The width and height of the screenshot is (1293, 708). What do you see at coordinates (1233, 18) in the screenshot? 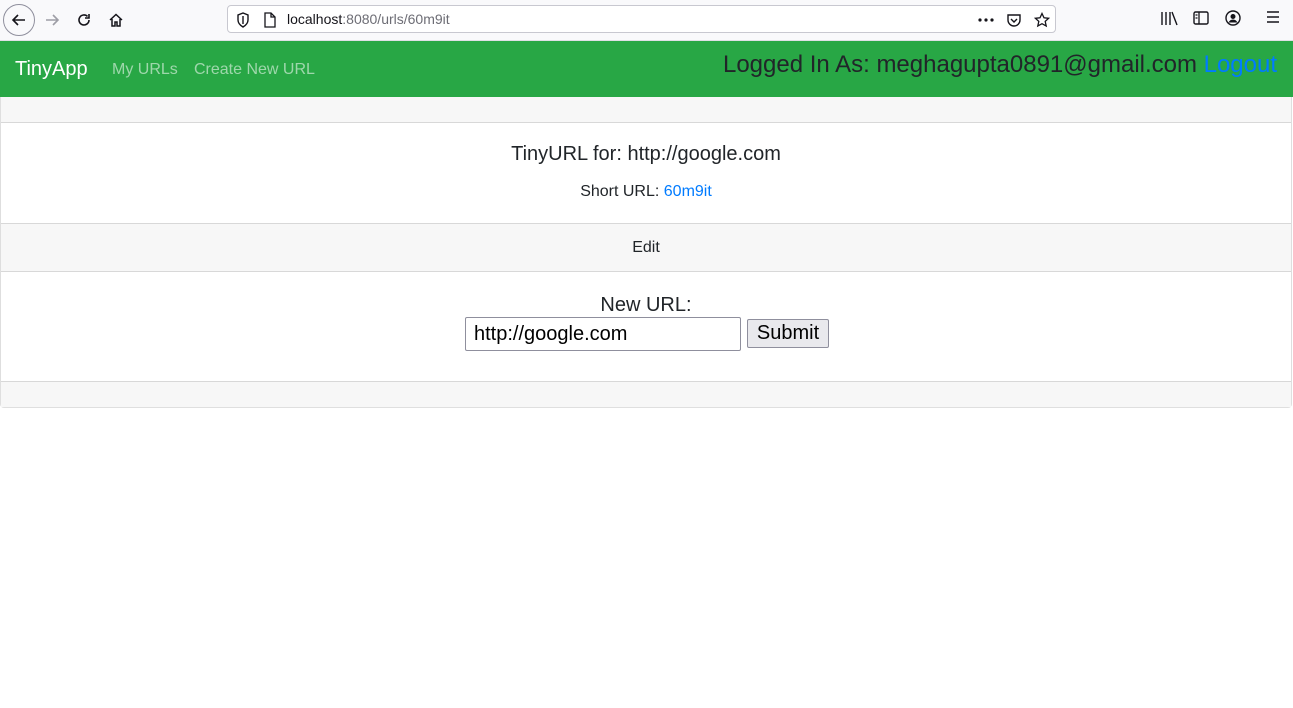
I see `account-icon` at bounding box center [1233, 18].